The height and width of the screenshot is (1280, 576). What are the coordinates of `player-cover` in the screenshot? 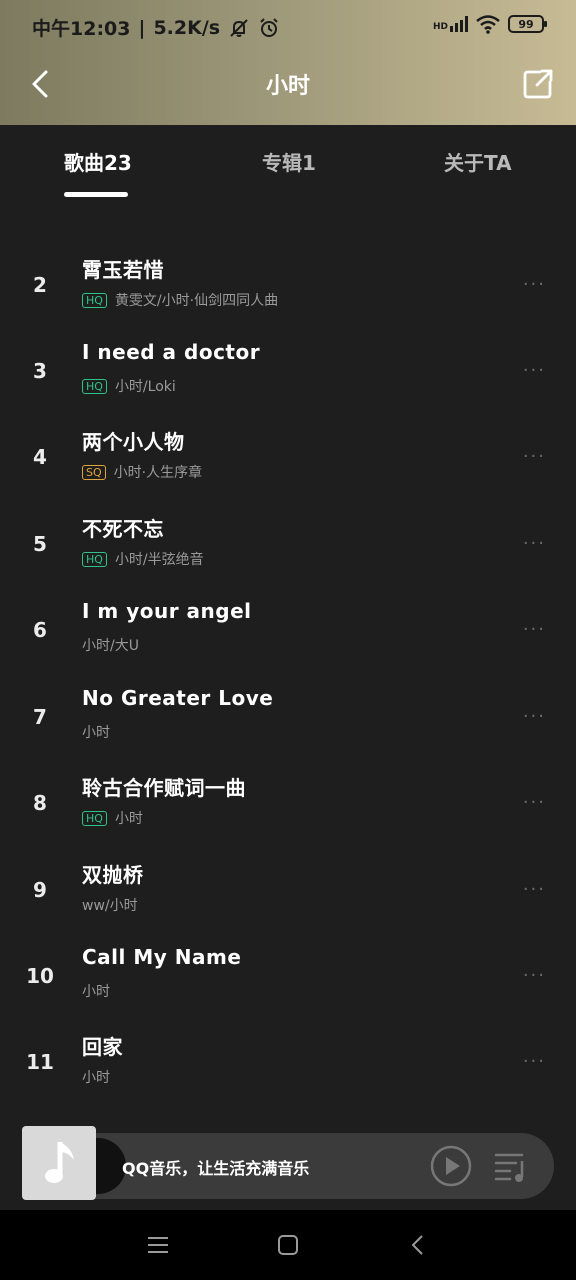 It's located at (59, 1163).